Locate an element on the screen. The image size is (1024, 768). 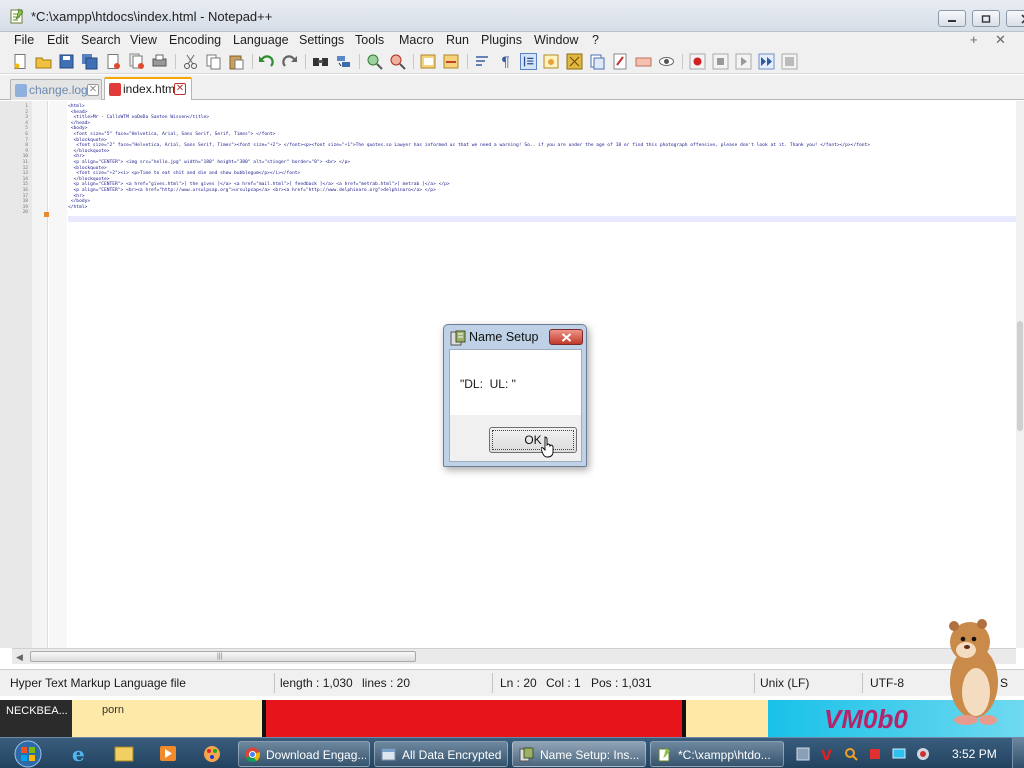
code-line: <head> is located at coordinates (78, 112).